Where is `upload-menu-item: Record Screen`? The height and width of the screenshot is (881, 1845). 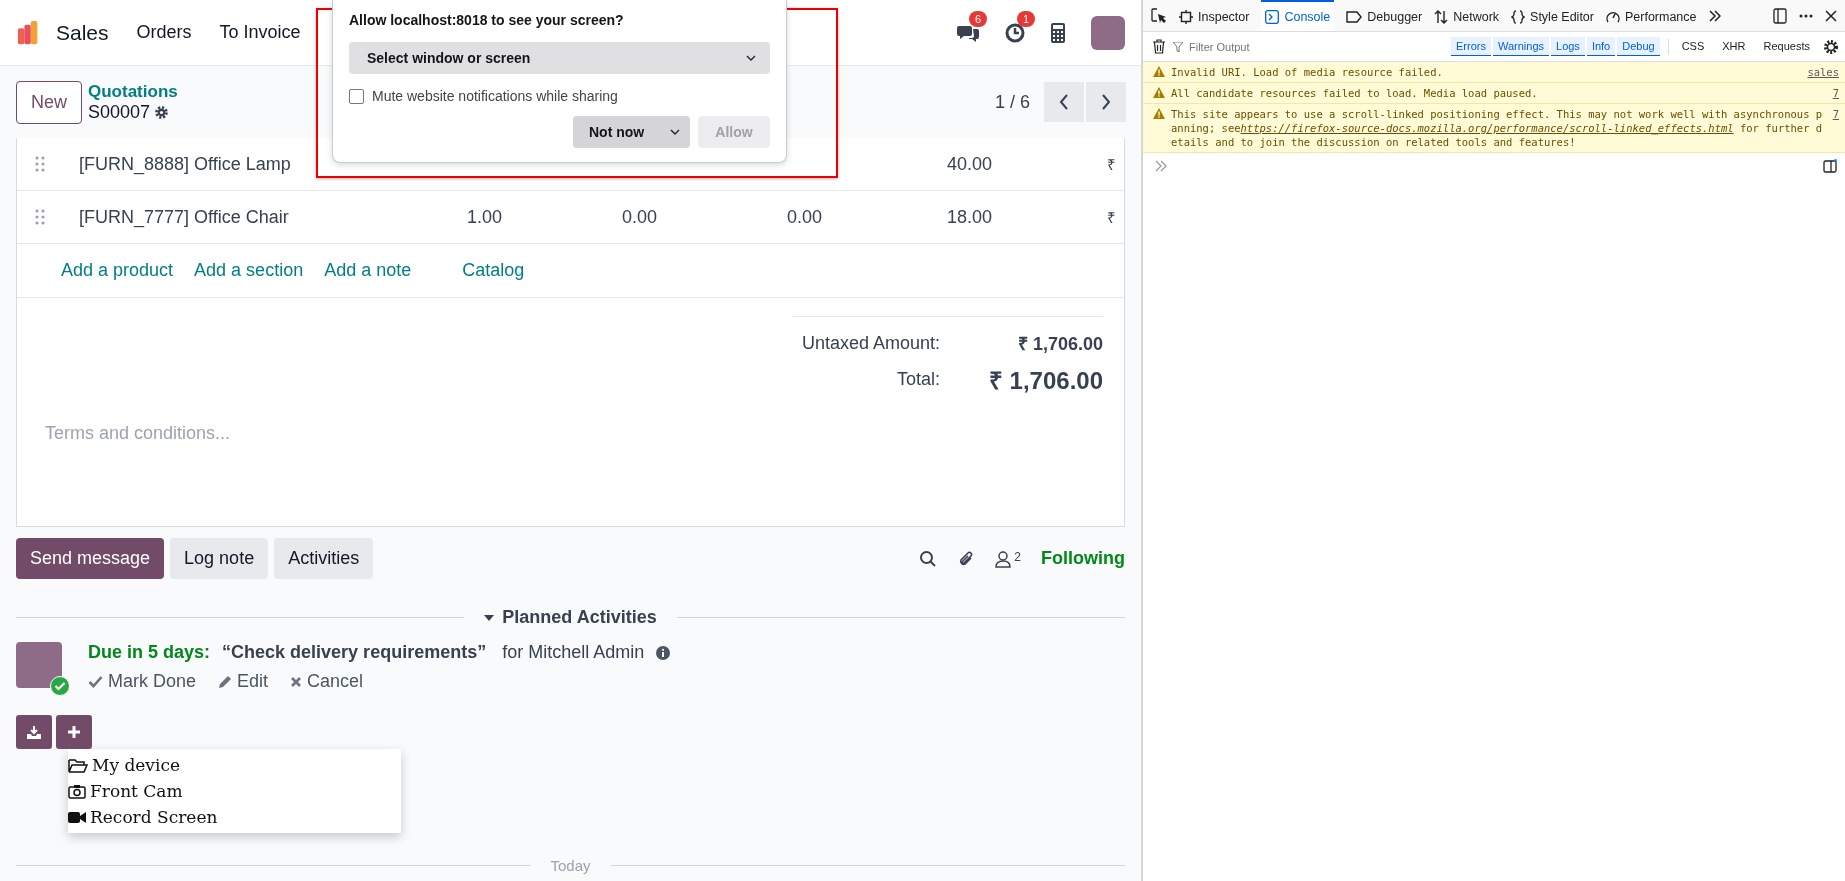 upload-menu-item: Record Screen is located at coordinates (234, 817).